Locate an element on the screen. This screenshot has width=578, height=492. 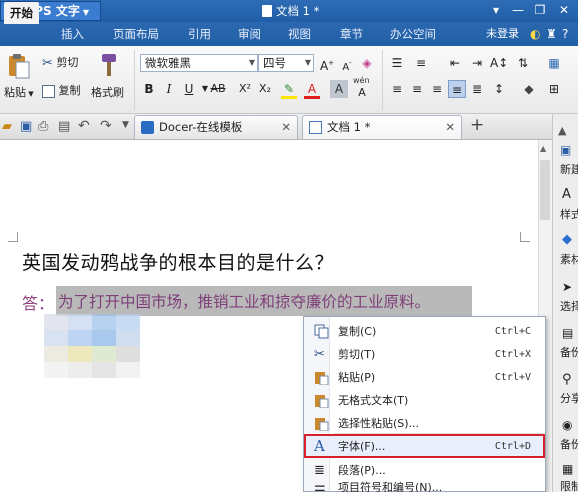
decrease-indent-icon: ⇤ is located at coordinates (455, 63).